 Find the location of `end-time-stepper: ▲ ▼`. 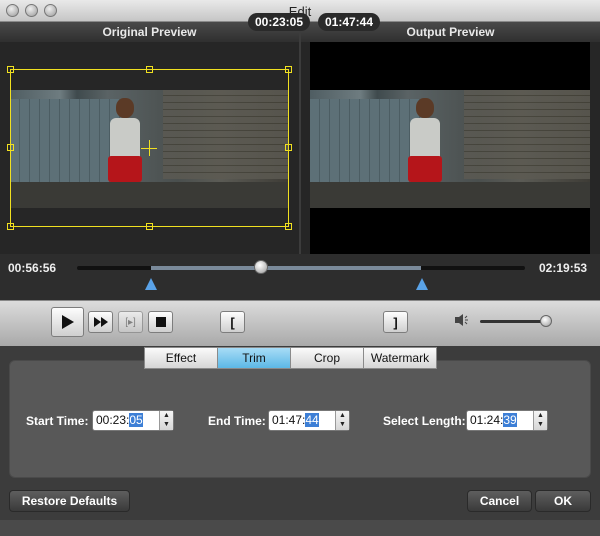

end-time-stepper: ▲ ▼ is located at coordinates (342, 420).